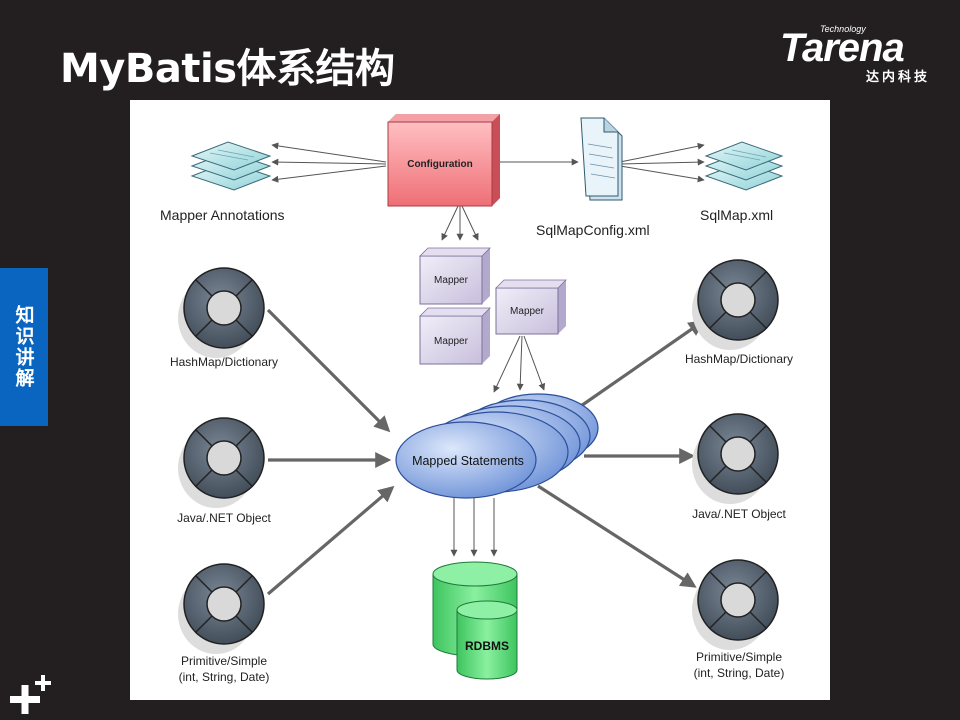 The image size is (960, 720). What do you see at coordinates (231, 166) in the screenshot?
I see `mapper-annotations-icon` at bounding box center [231, 166].